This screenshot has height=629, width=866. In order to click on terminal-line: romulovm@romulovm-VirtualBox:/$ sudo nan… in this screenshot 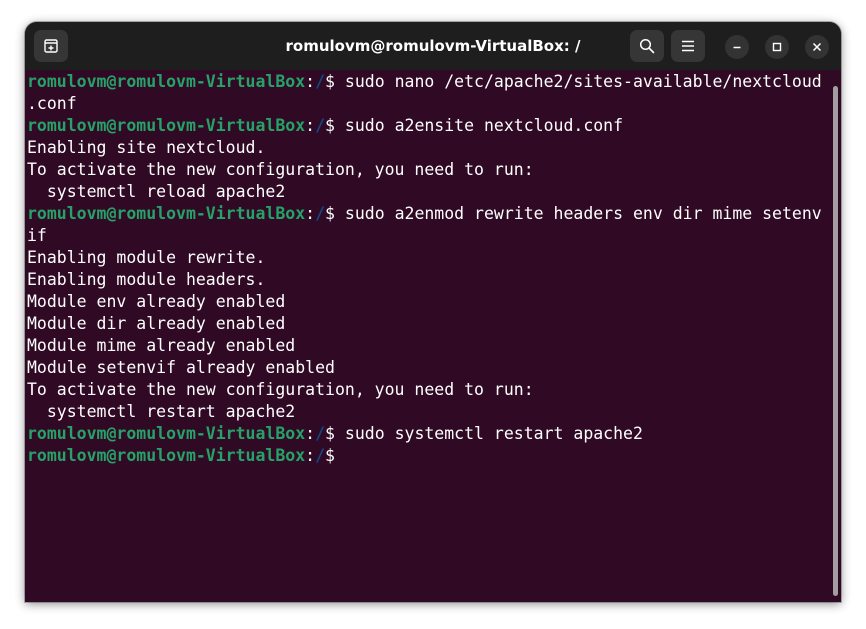, I will do `click(424, 82)`.